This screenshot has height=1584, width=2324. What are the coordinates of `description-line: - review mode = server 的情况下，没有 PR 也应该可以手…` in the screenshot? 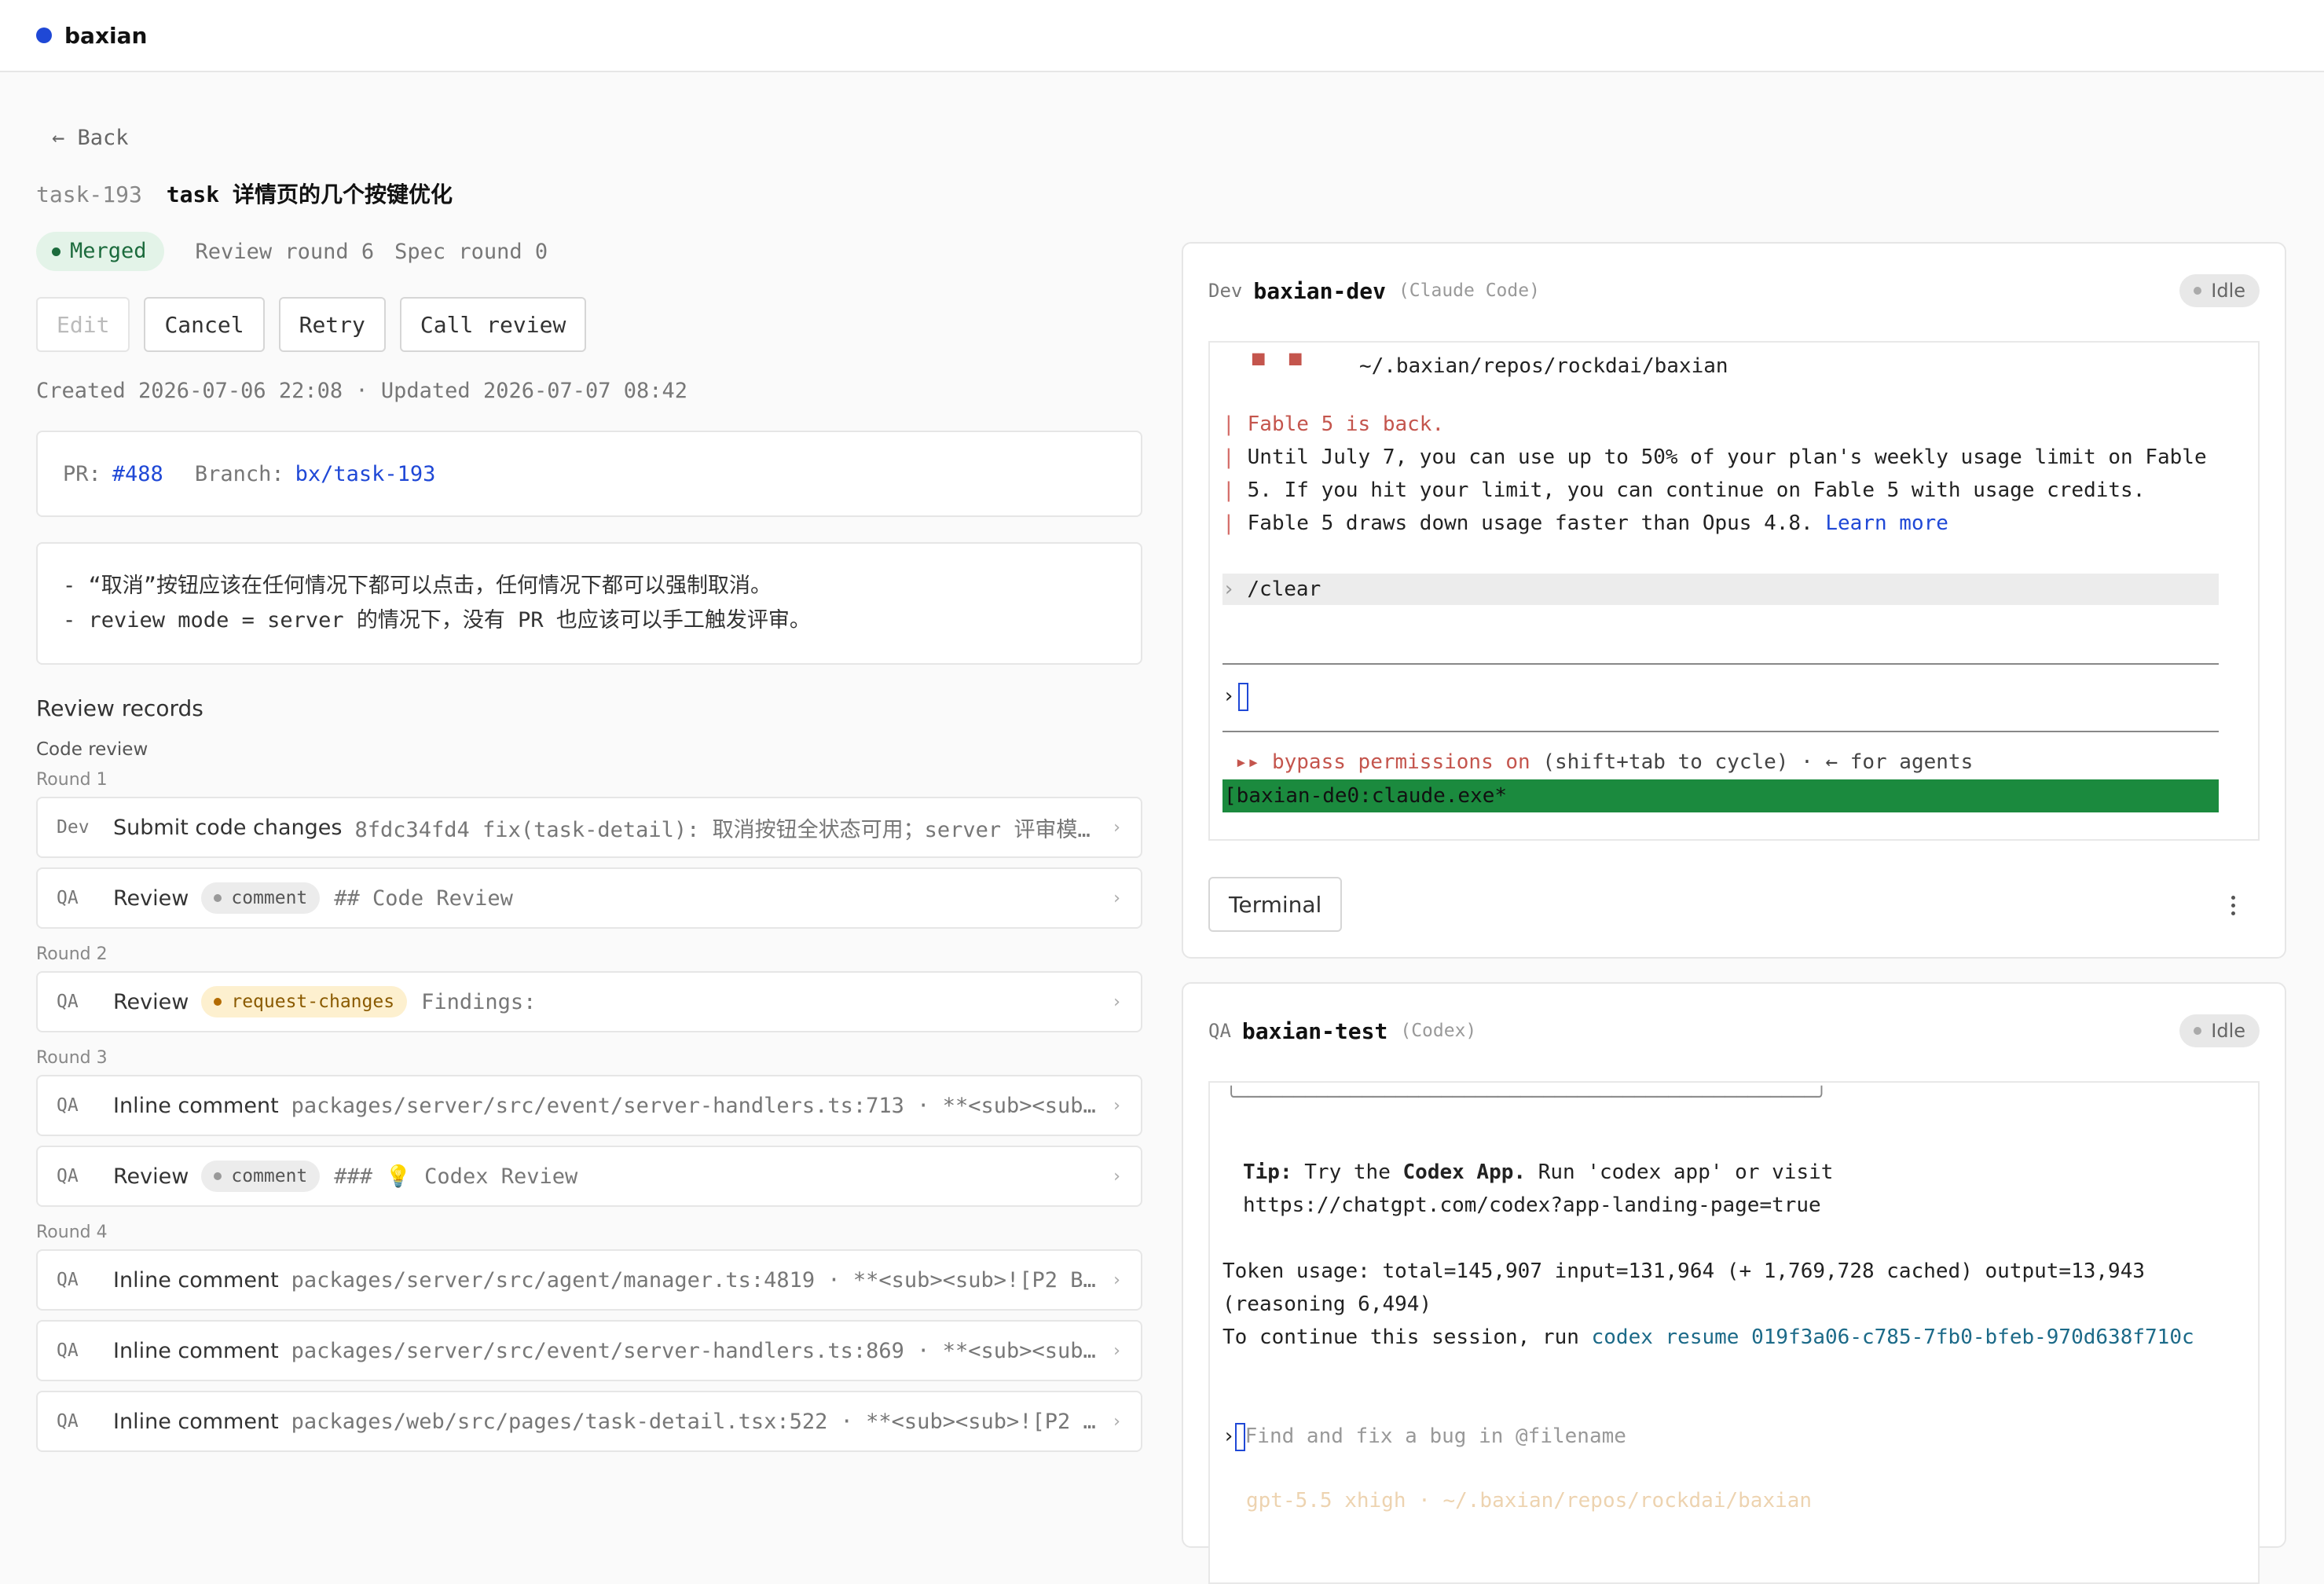 It's located at (437, 620).